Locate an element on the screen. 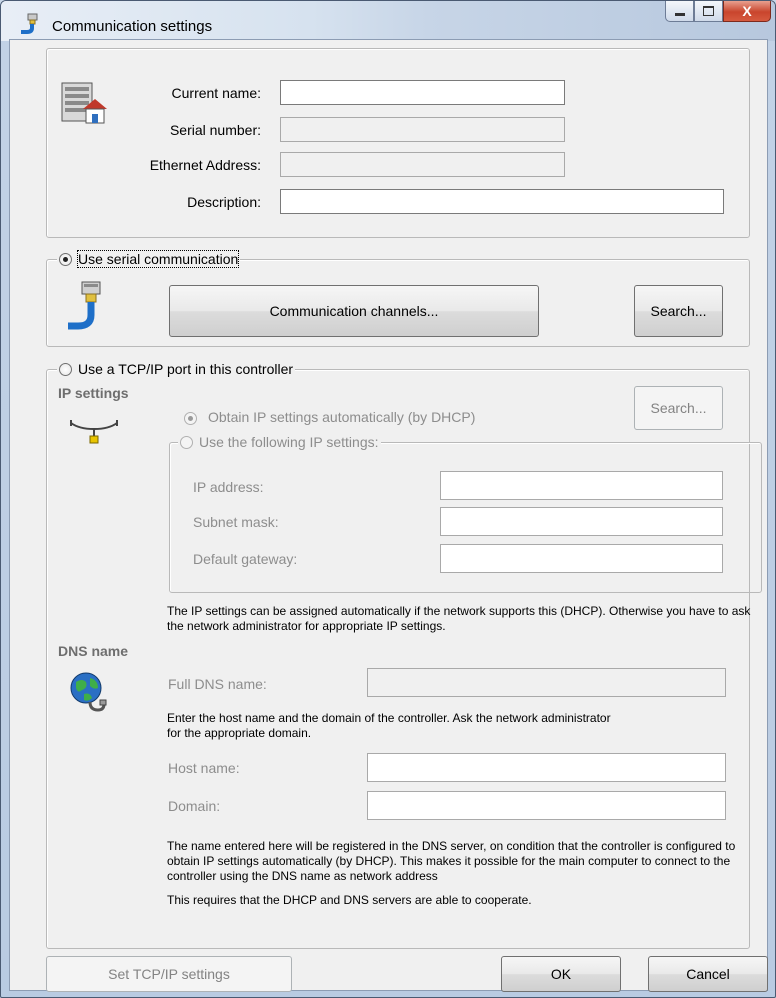 The width and height of the screenshot is (776, 998). default-gateway-input is located at coordinates (581, 558).